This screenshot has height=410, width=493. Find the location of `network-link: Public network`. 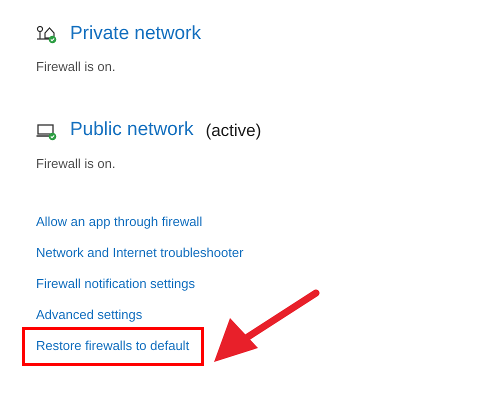

network-link: Public network is located at coordinates (132, 130).